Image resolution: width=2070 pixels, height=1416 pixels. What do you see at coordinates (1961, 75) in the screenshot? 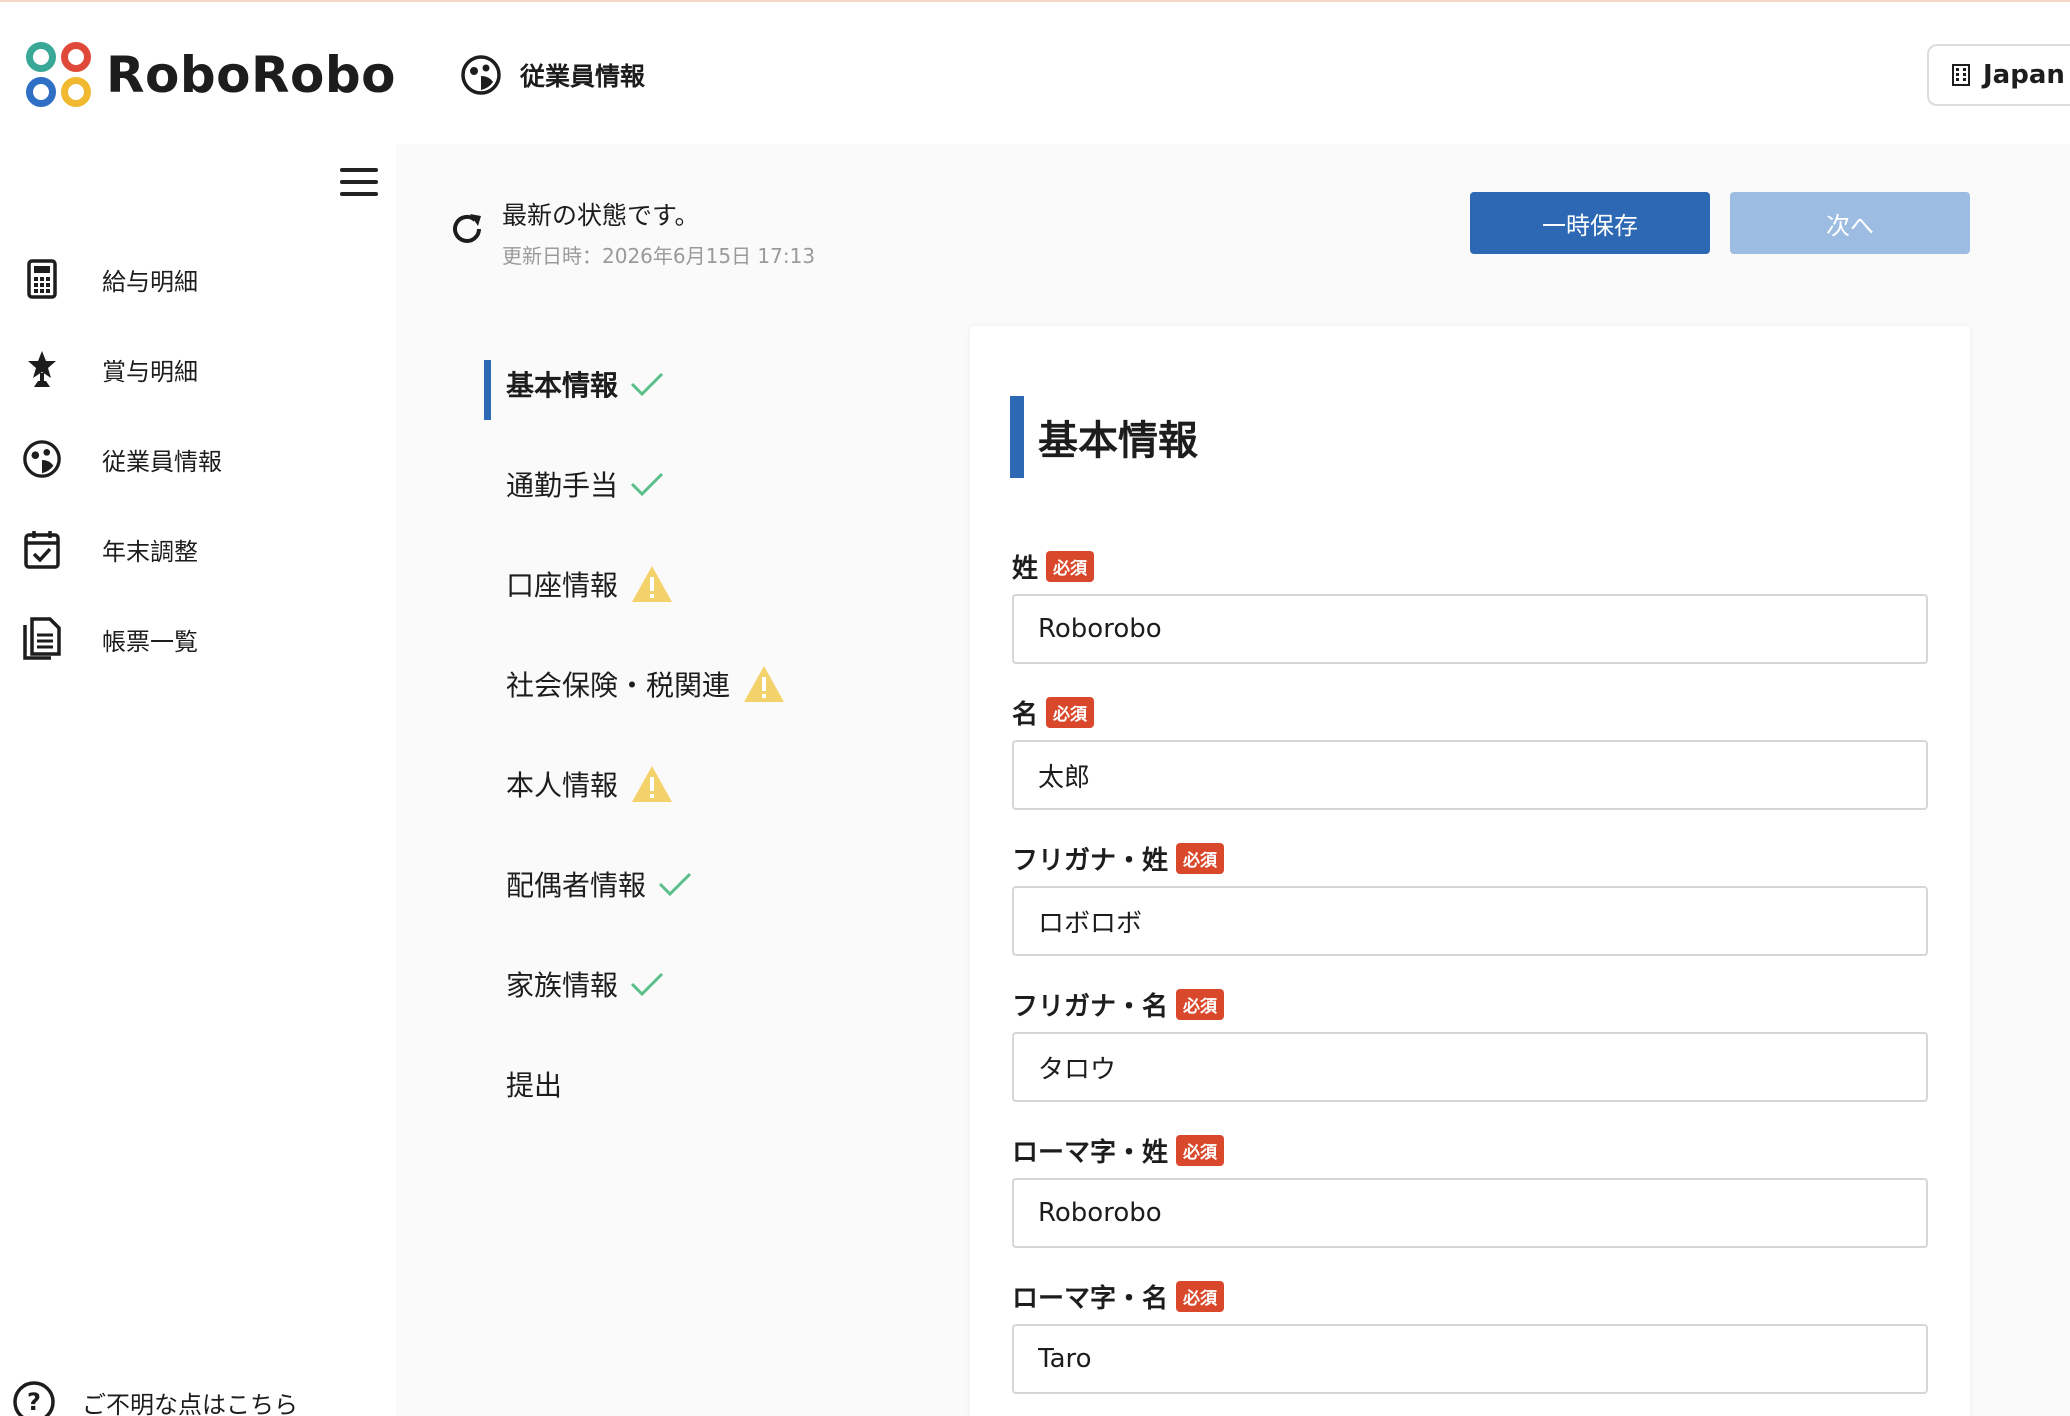
I see `building-icon` at bounding box center [1961, 75].